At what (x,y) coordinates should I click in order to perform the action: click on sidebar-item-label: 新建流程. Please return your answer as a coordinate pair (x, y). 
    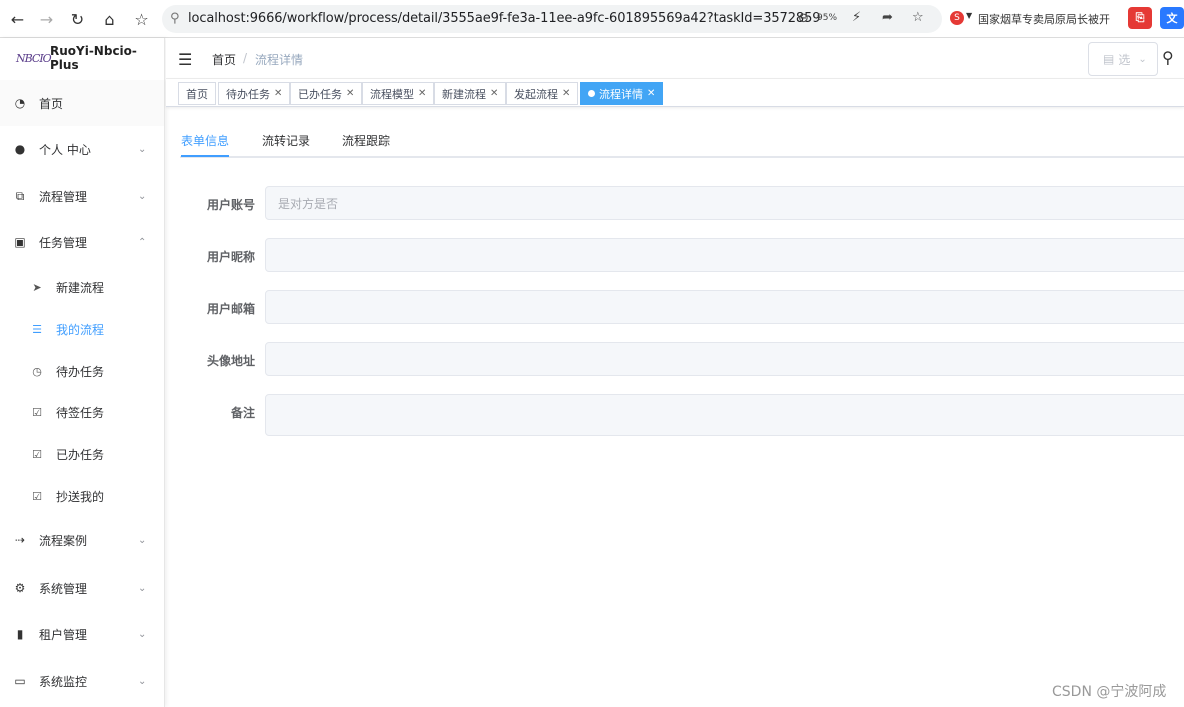
    Looking at the image, I should click on (80, 287).